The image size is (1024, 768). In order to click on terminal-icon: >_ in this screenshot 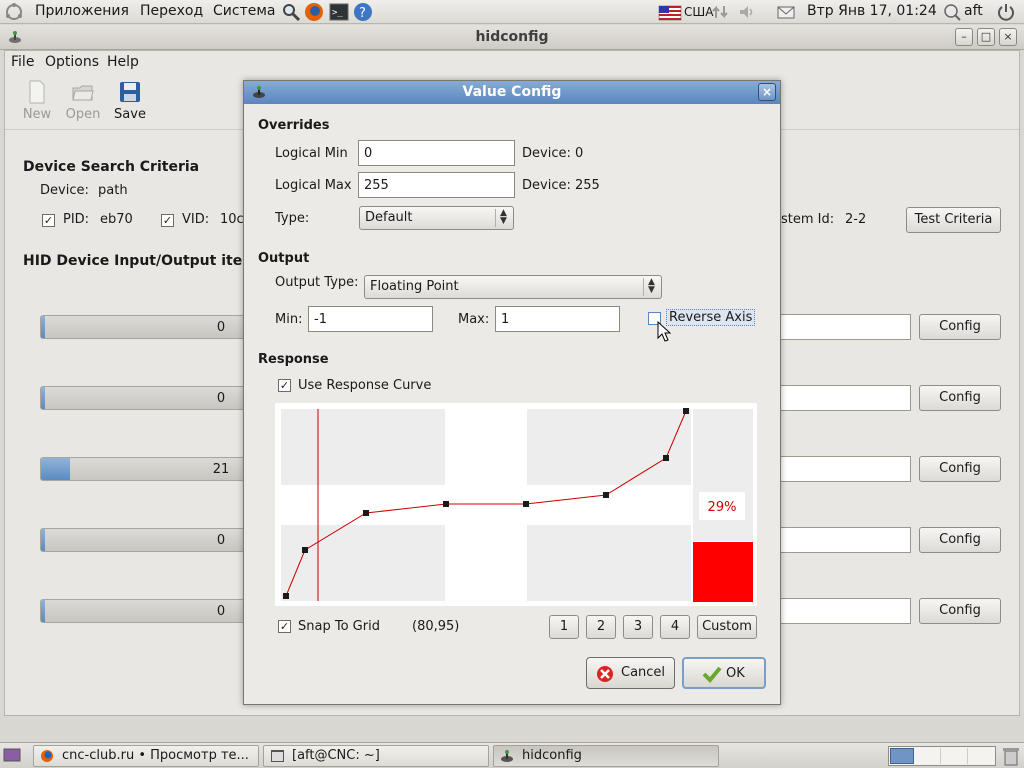, I will do `click(339, 12)`.